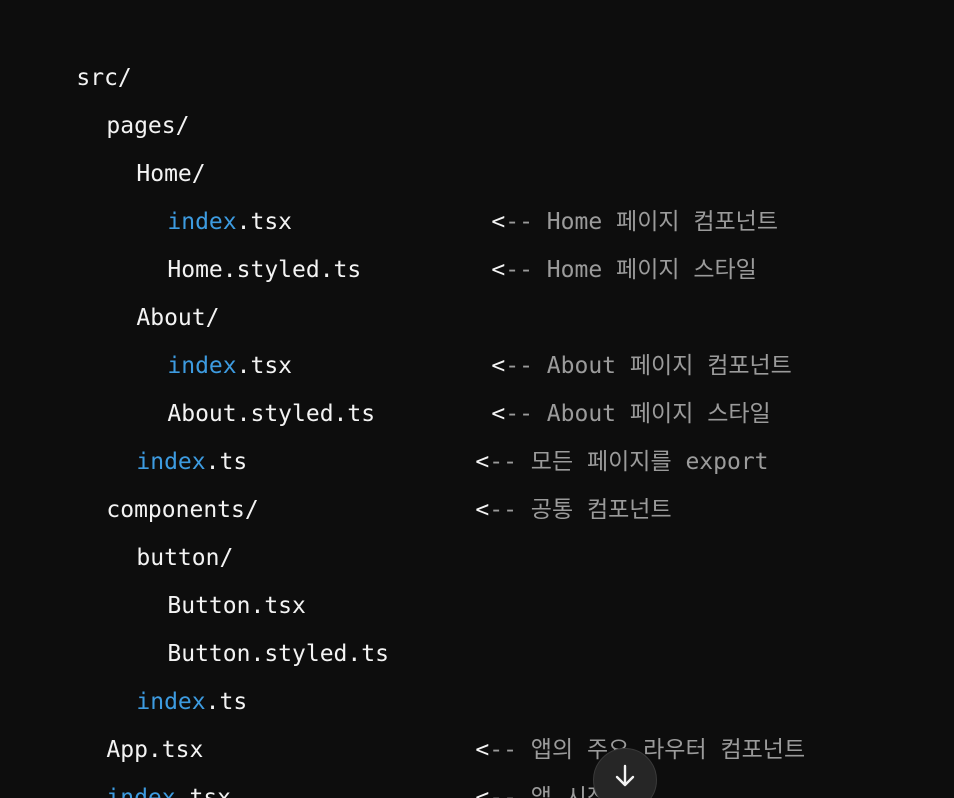 The width and height of the screenshot is (954, 798). I want to click on tree-line-components-index: index.ts, so click(164, 672).